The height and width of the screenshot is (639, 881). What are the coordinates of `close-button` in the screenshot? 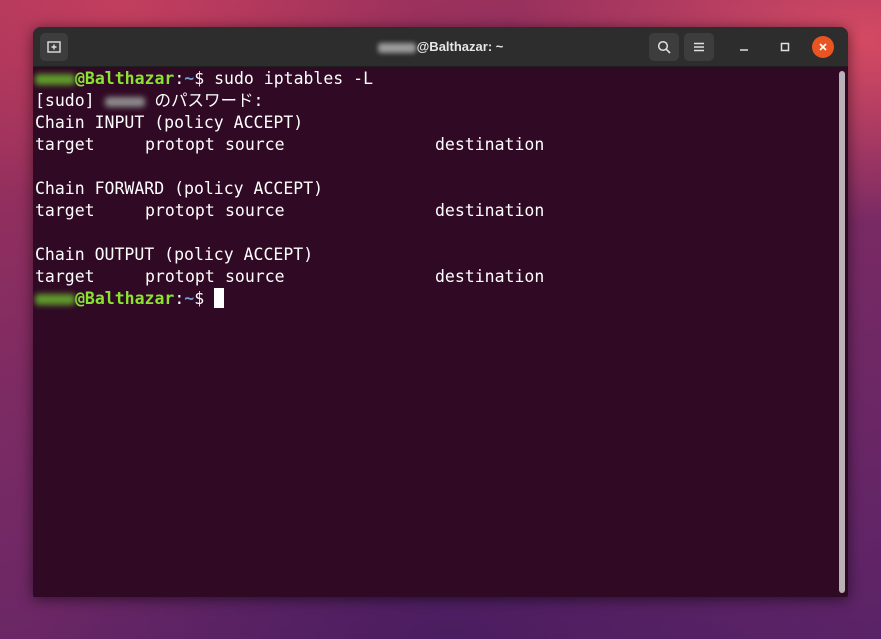 It's located at (823, 47).